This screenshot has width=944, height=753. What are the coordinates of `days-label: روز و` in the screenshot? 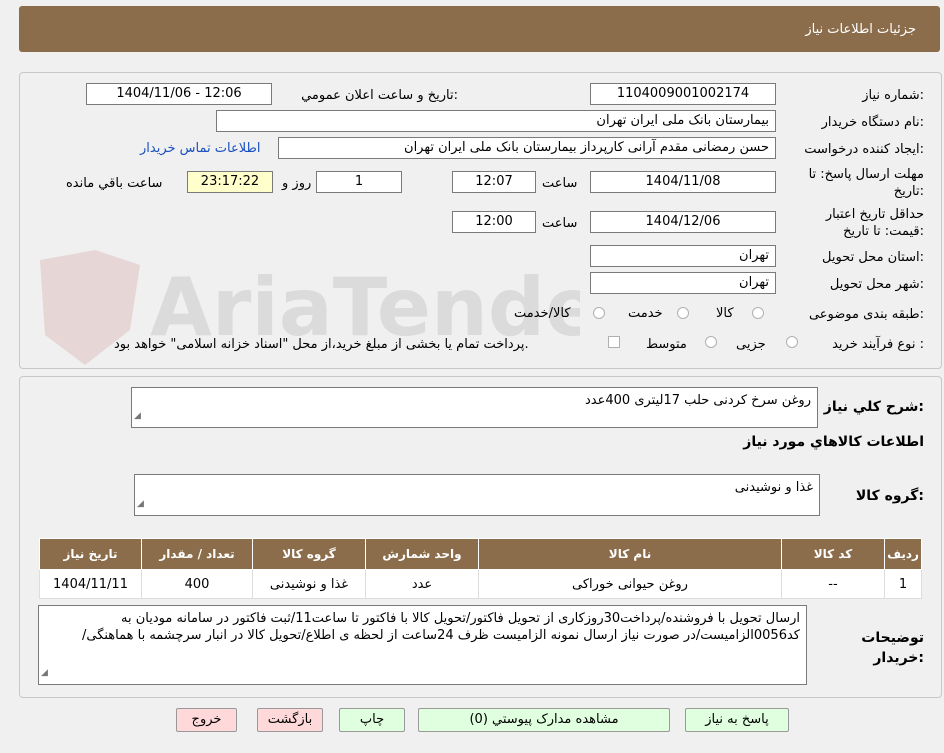 It's located at (297, 183).